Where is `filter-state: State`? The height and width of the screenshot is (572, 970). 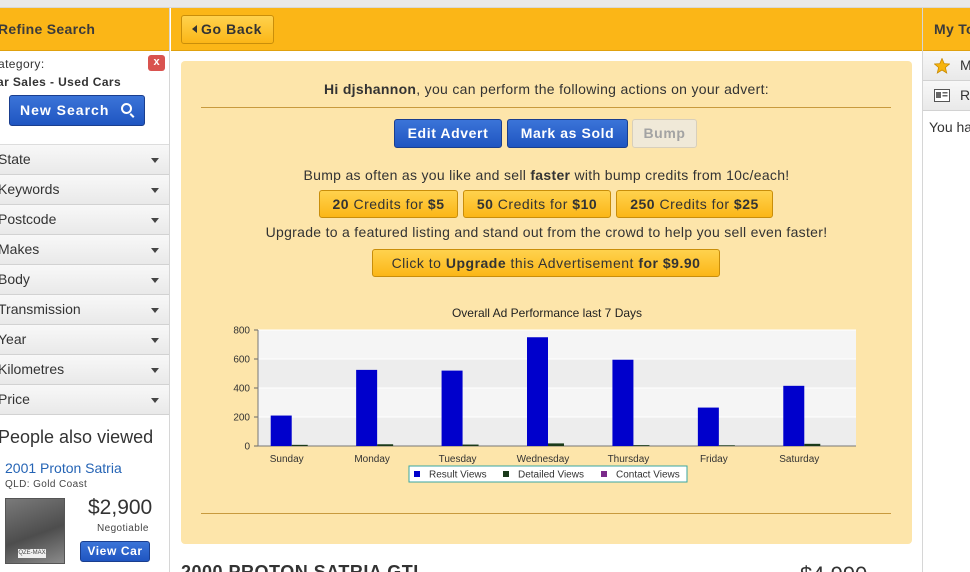
filter-state: State is located at coordinates (84, 160).